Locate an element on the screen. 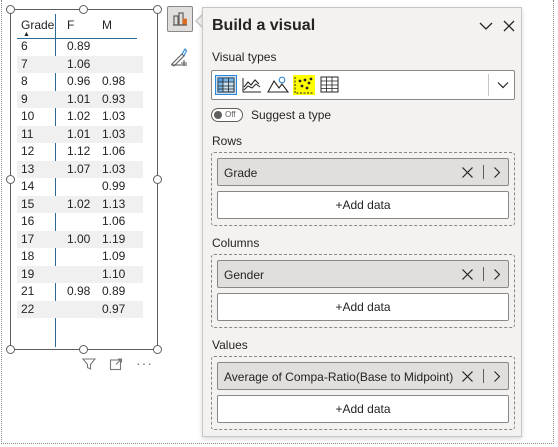 This screenshot has height=447, width=558. row-header-grade: 8 is located at coordinates (24, 81).